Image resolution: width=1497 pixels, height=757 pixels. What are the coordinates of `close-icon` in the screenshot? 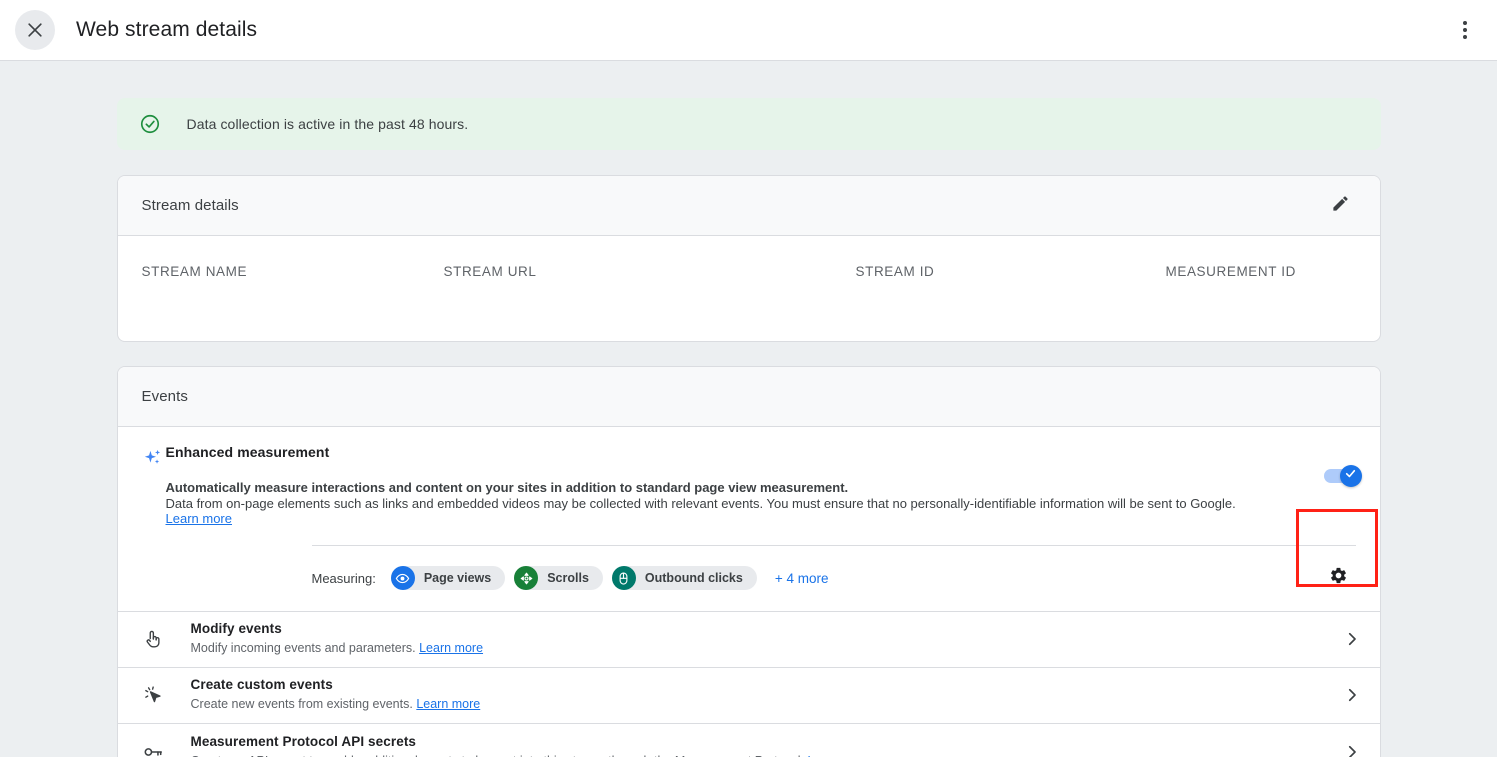 It's located at (35, 30).